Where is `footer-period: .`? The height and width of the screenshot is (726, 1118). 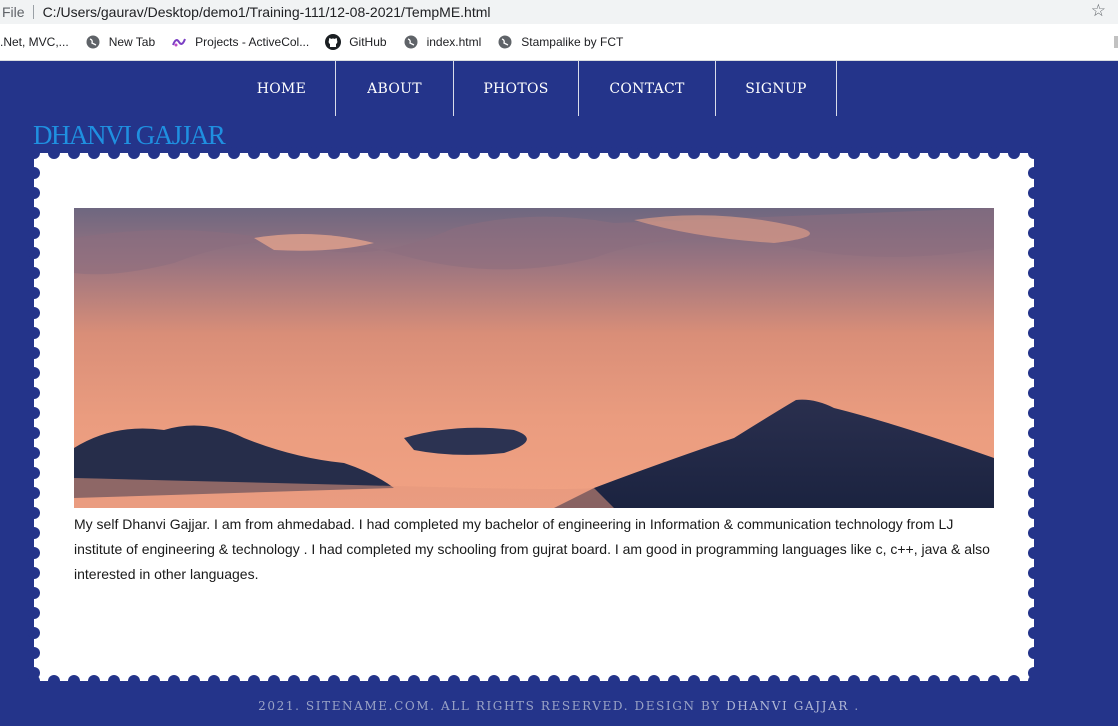 footer-period: . is located at coordinates (857, 706).